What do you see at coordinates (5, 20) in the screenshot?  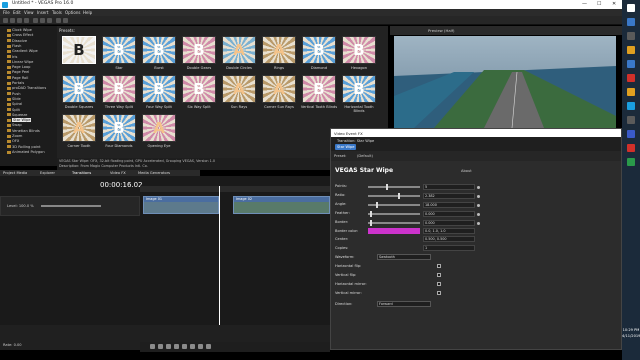 I see `new-project-icon` at bounding box center [5, 20].